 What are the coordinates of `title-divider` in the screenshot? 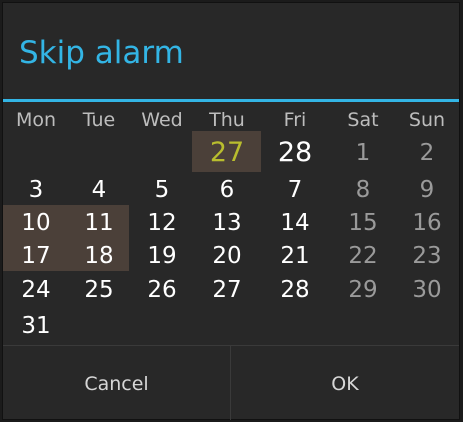 It's located at (231, 100).